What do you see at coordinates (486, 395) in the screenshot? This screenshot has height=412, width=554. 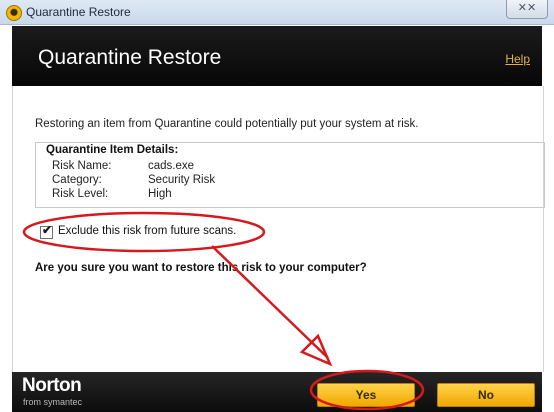 I see `no-button: No` at bounding box center [486, 395].